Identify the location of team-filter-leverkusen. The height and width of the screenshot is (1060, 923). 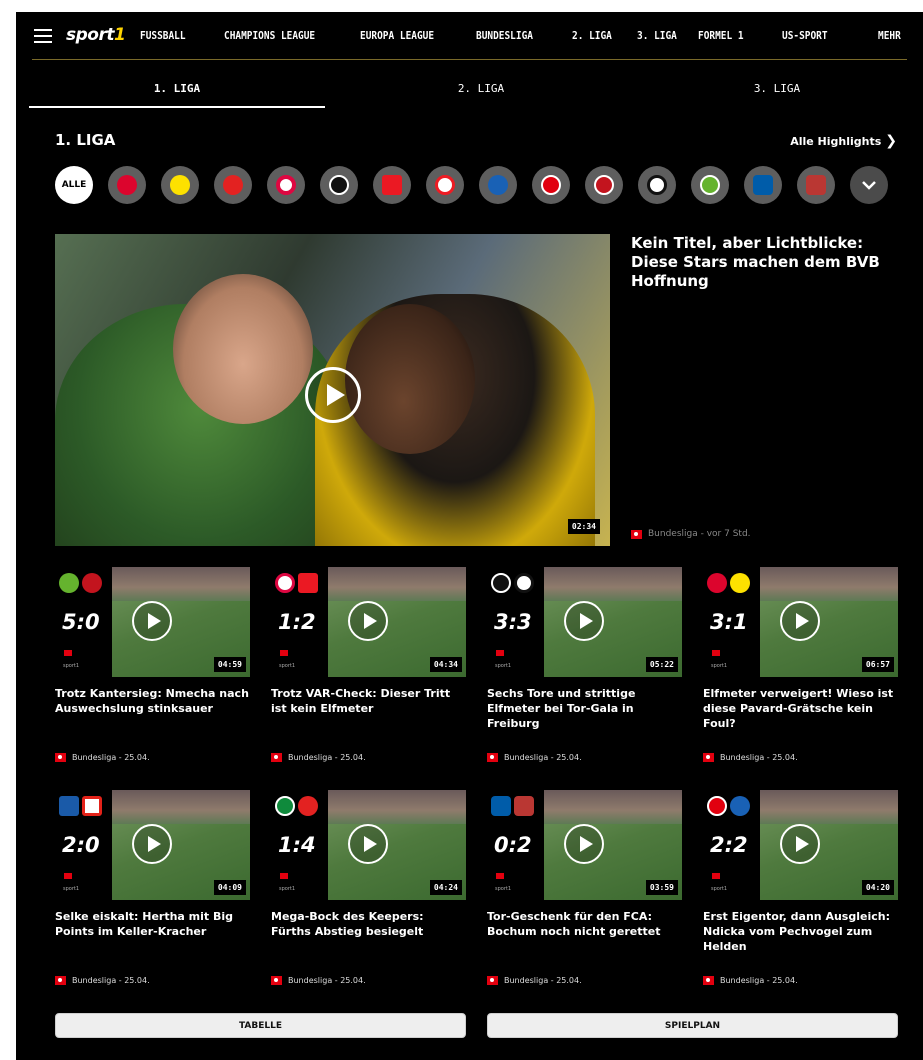
(233, 185).